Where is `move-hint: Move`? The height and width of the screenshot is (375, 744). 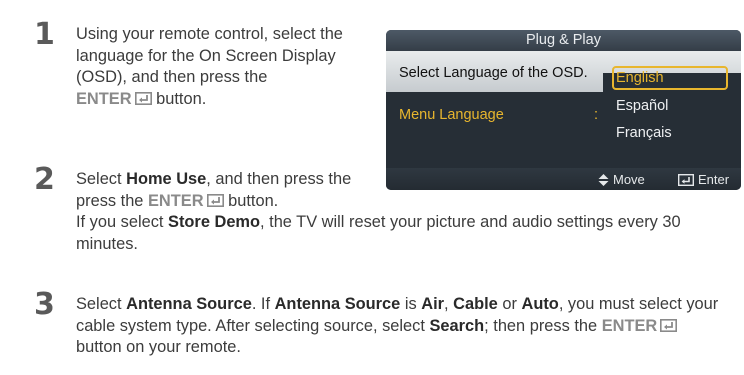 move-hint: Move is located at coordinates (621, 179).